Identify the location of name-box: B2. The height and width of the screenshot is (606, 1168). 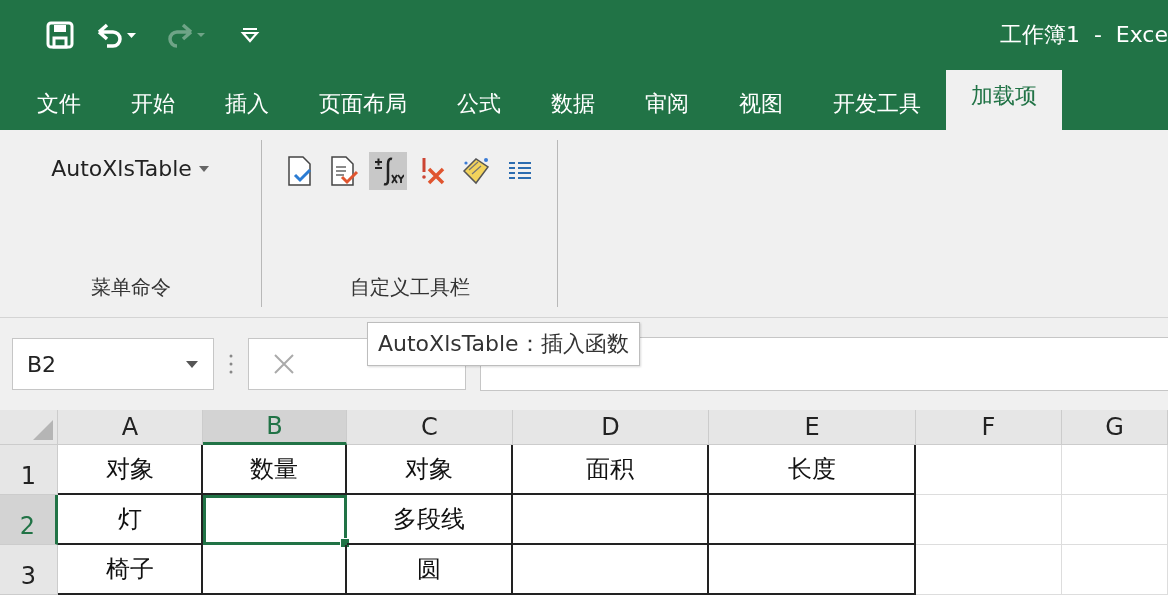
(113, 364).